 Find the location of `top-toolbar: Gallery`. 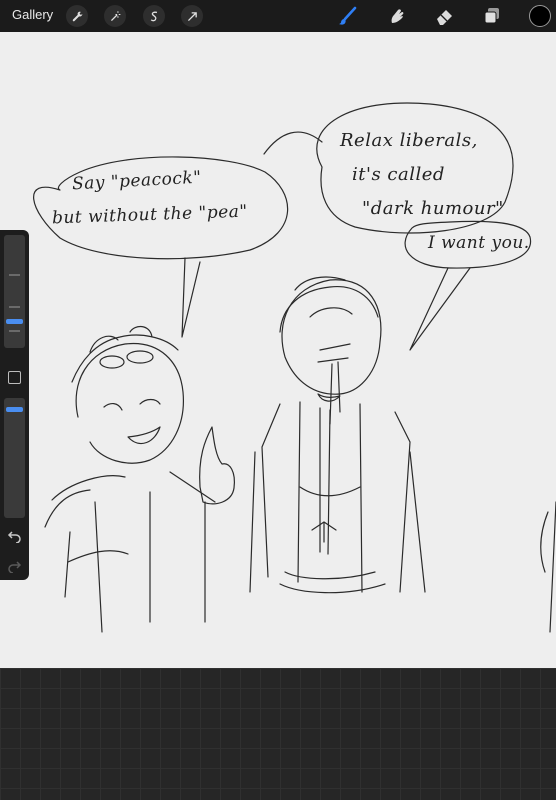

top-toolbar: Gallery is located at coordinates (278, 16).